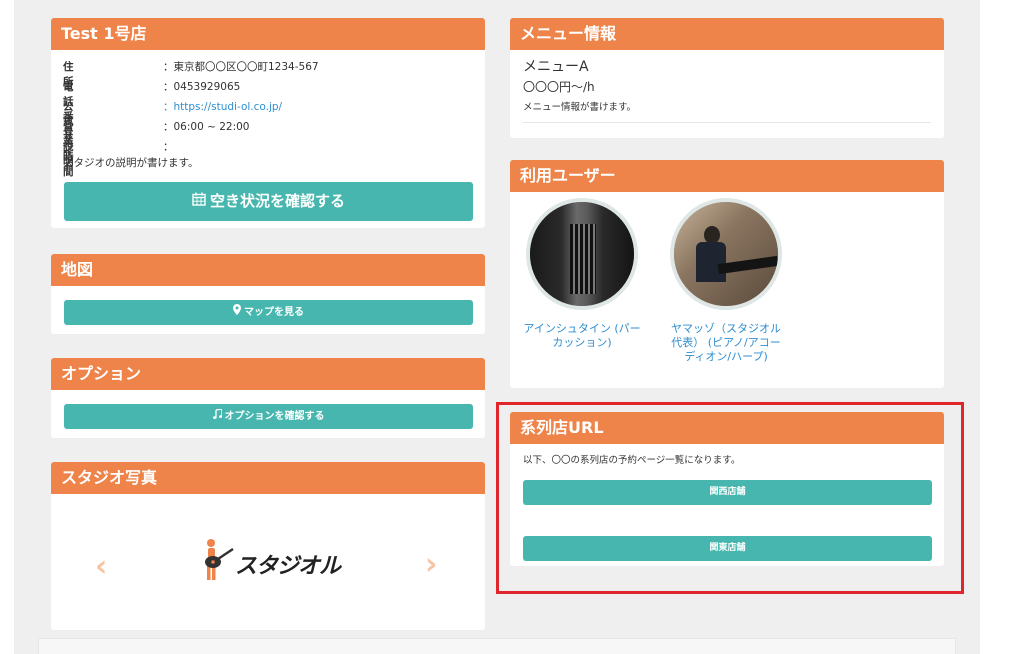 The image size is (1024, 654). I want to click on check-availability-label: 空き状況を確認する, so click(277, 201).